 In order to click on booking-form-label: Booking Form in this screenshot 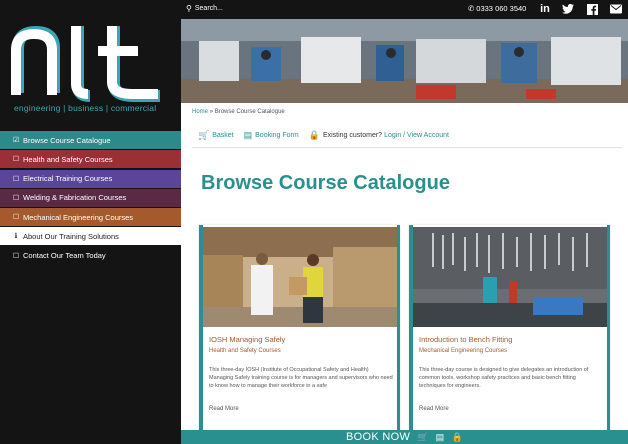, I will do `click(277, 135)`.